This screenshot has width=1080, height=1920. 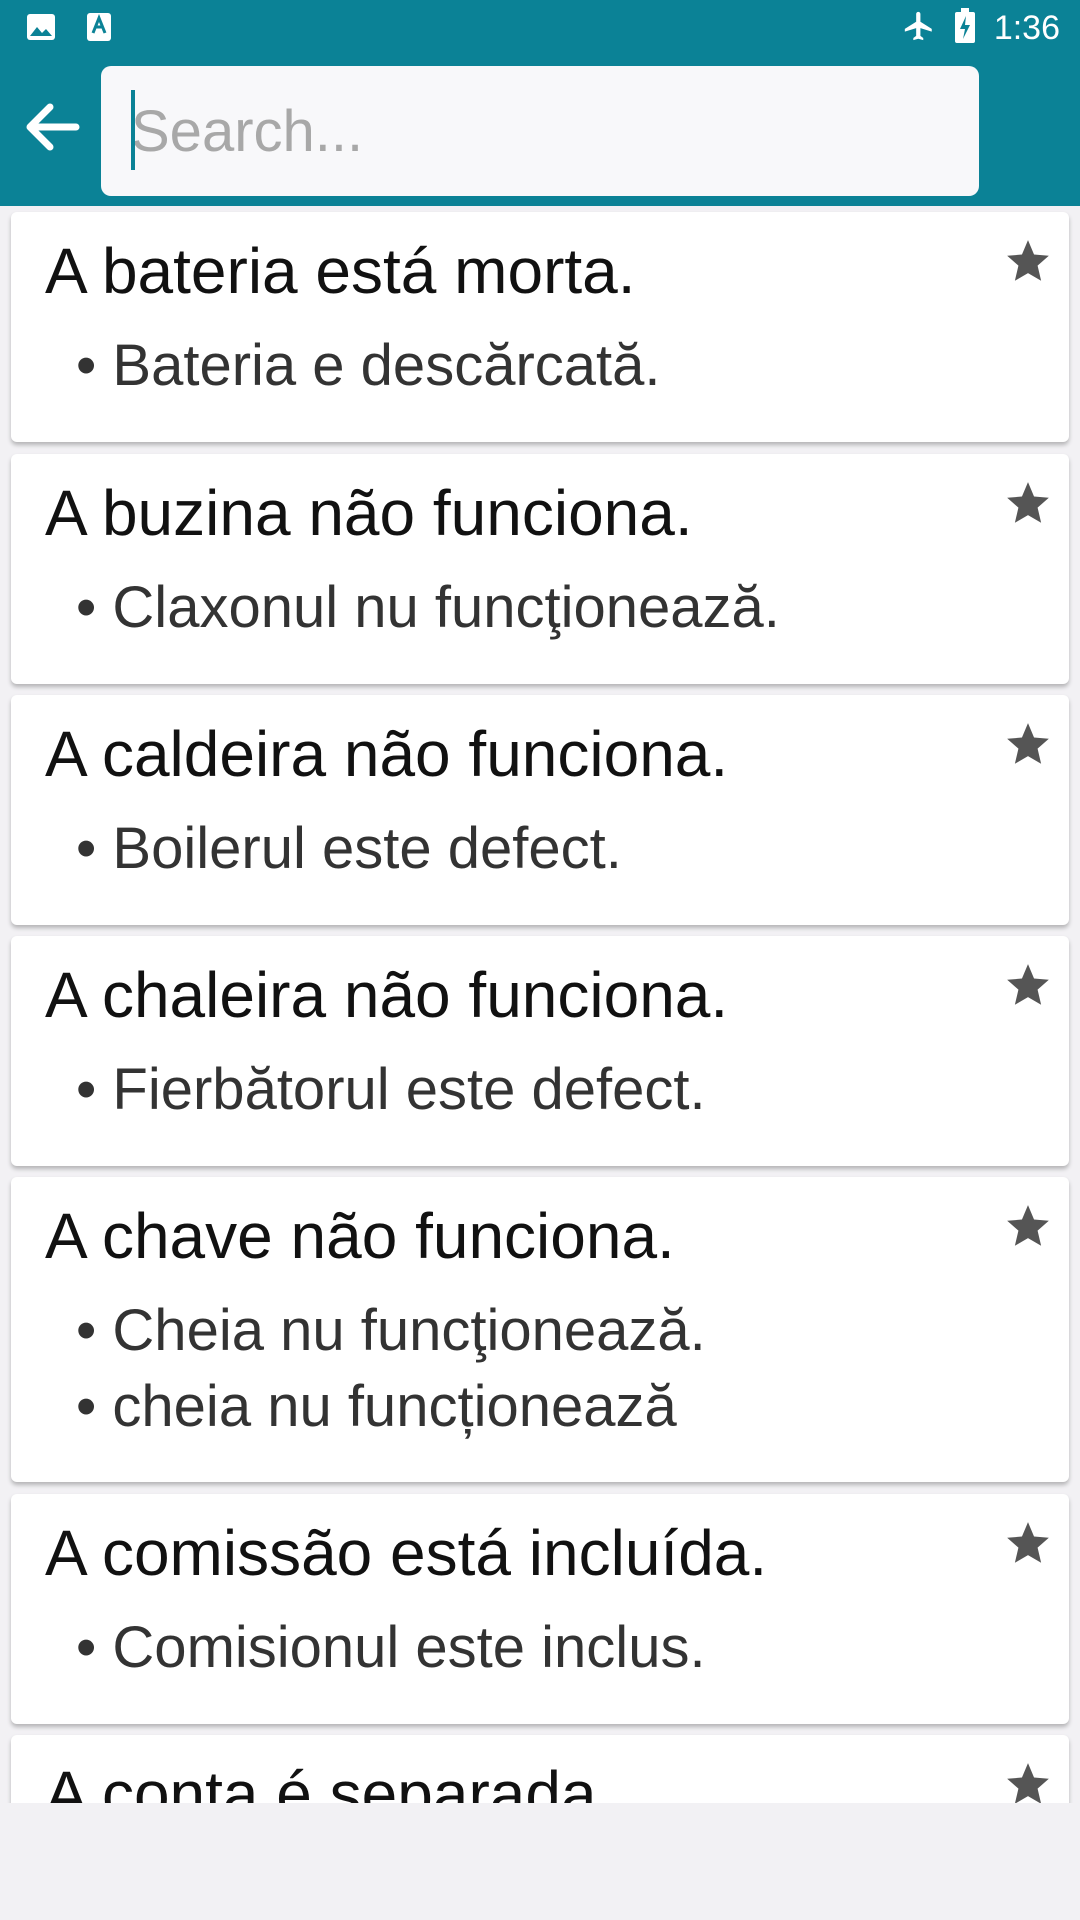 I want to click on translation-item: • Cheia nu funcţionează., so click(x=391, y=1330).